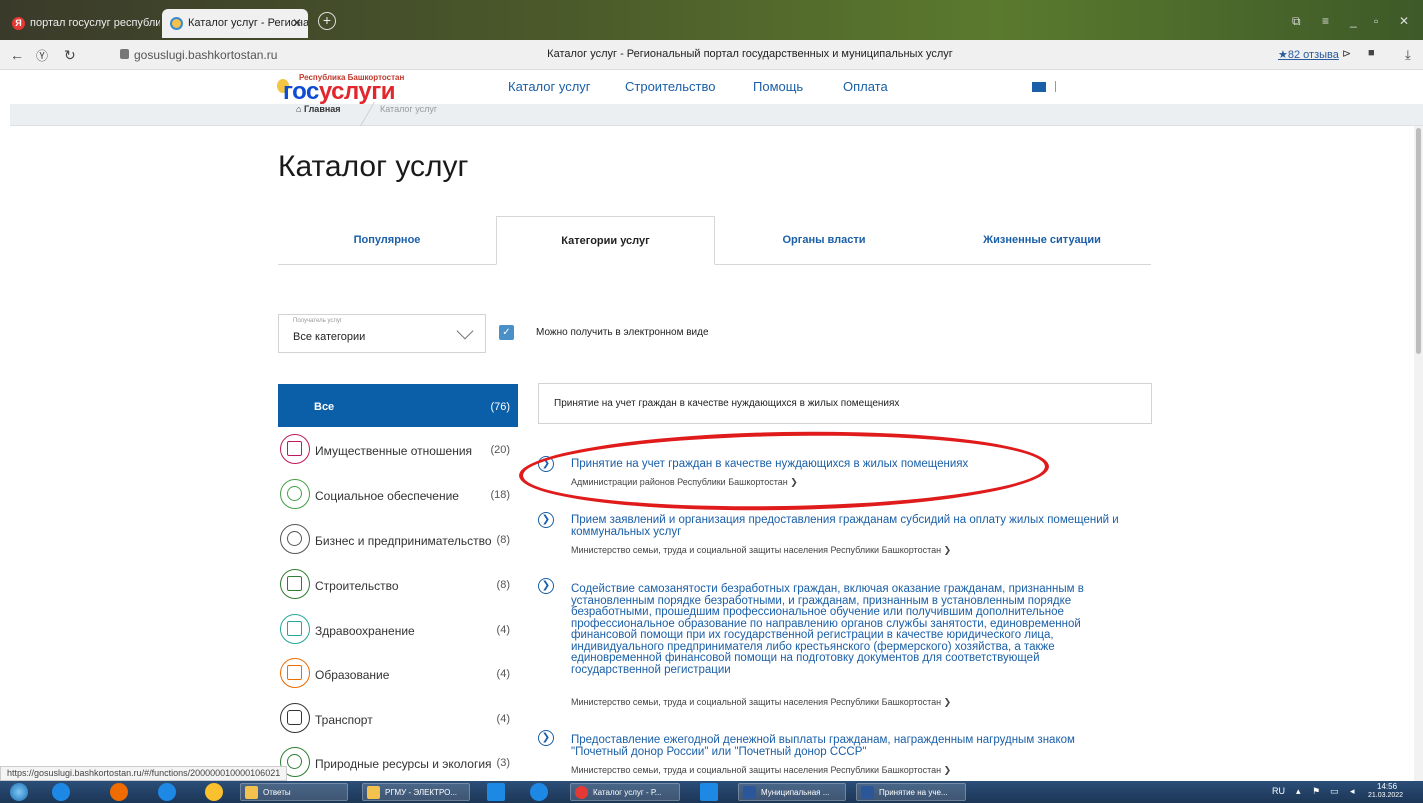  What do you see at coordinates (503, 585) in the screenshot?
I see `category-count: (8)` at bounding box center [503, 585].